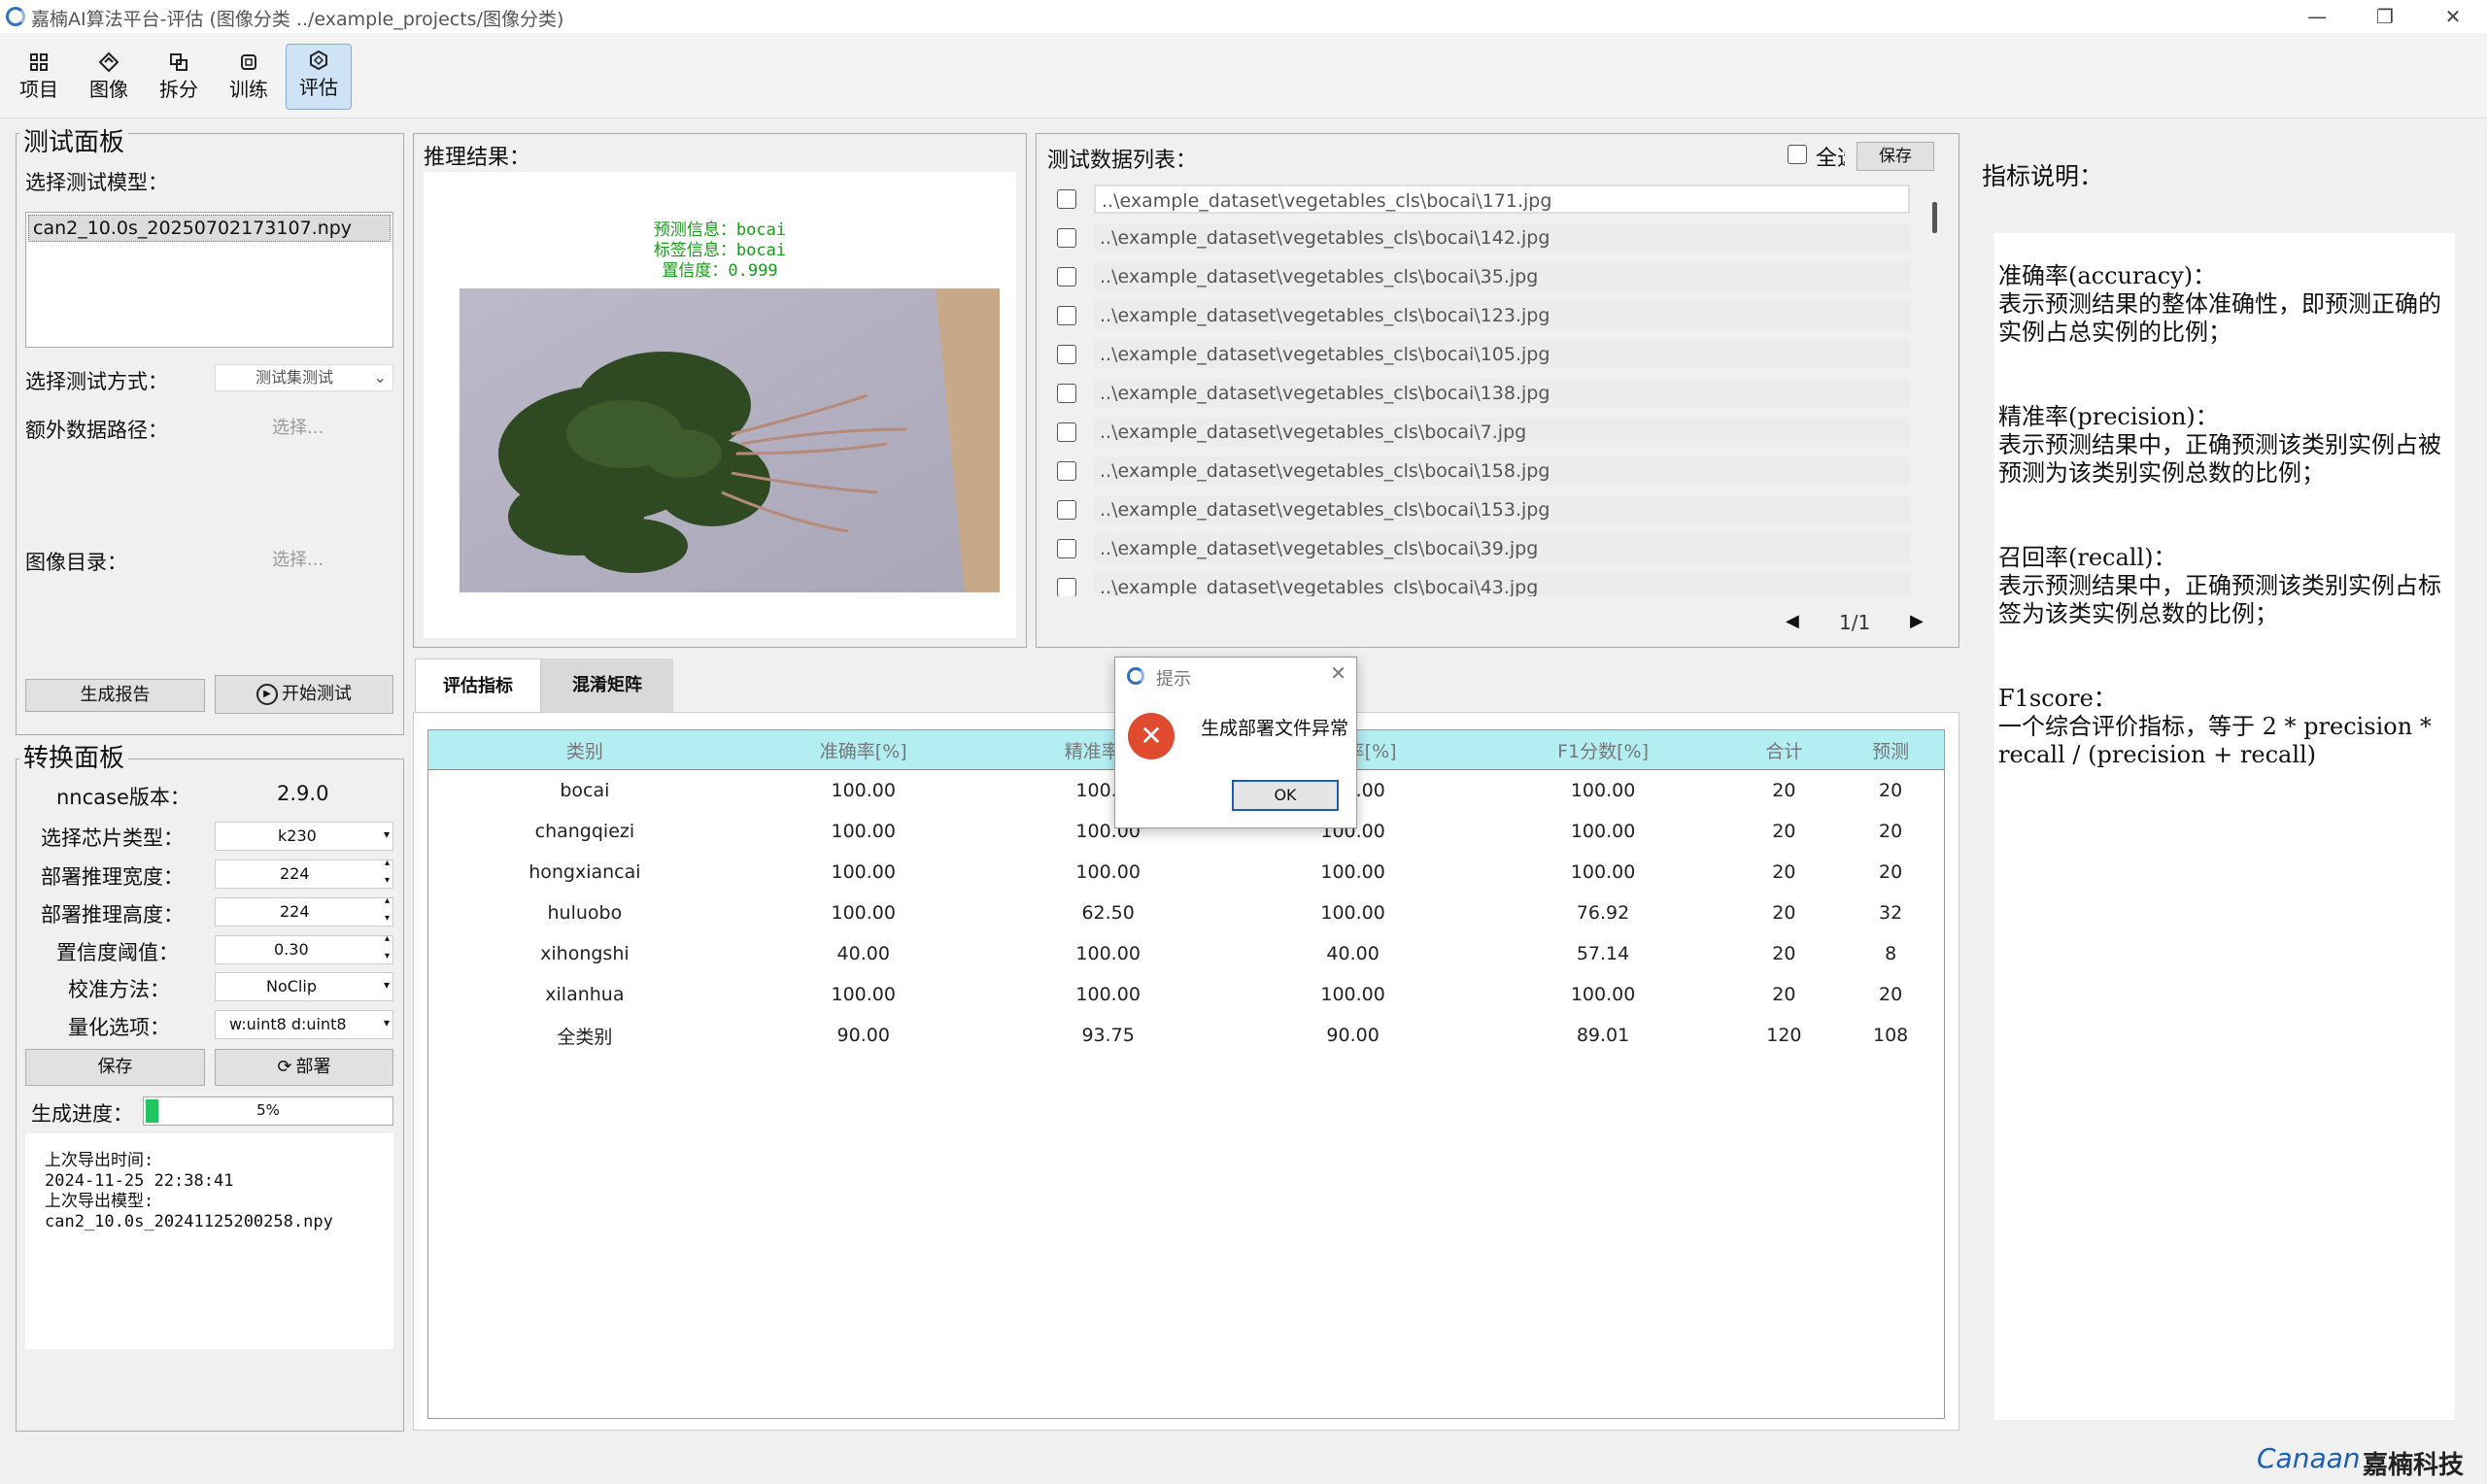 The width and height of the screenshot is (2487, 1484). Describe the element at coordinates (209, 280) in the screenshot. I see `model-list: can2_10.0s_20250702173107.npy` at that location.